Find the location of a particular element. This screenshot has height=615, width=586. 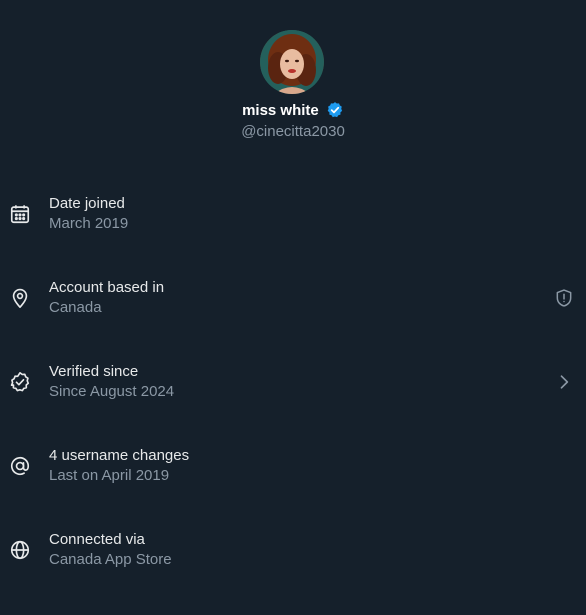

calendar-icon is located at coordinates (20, 214).